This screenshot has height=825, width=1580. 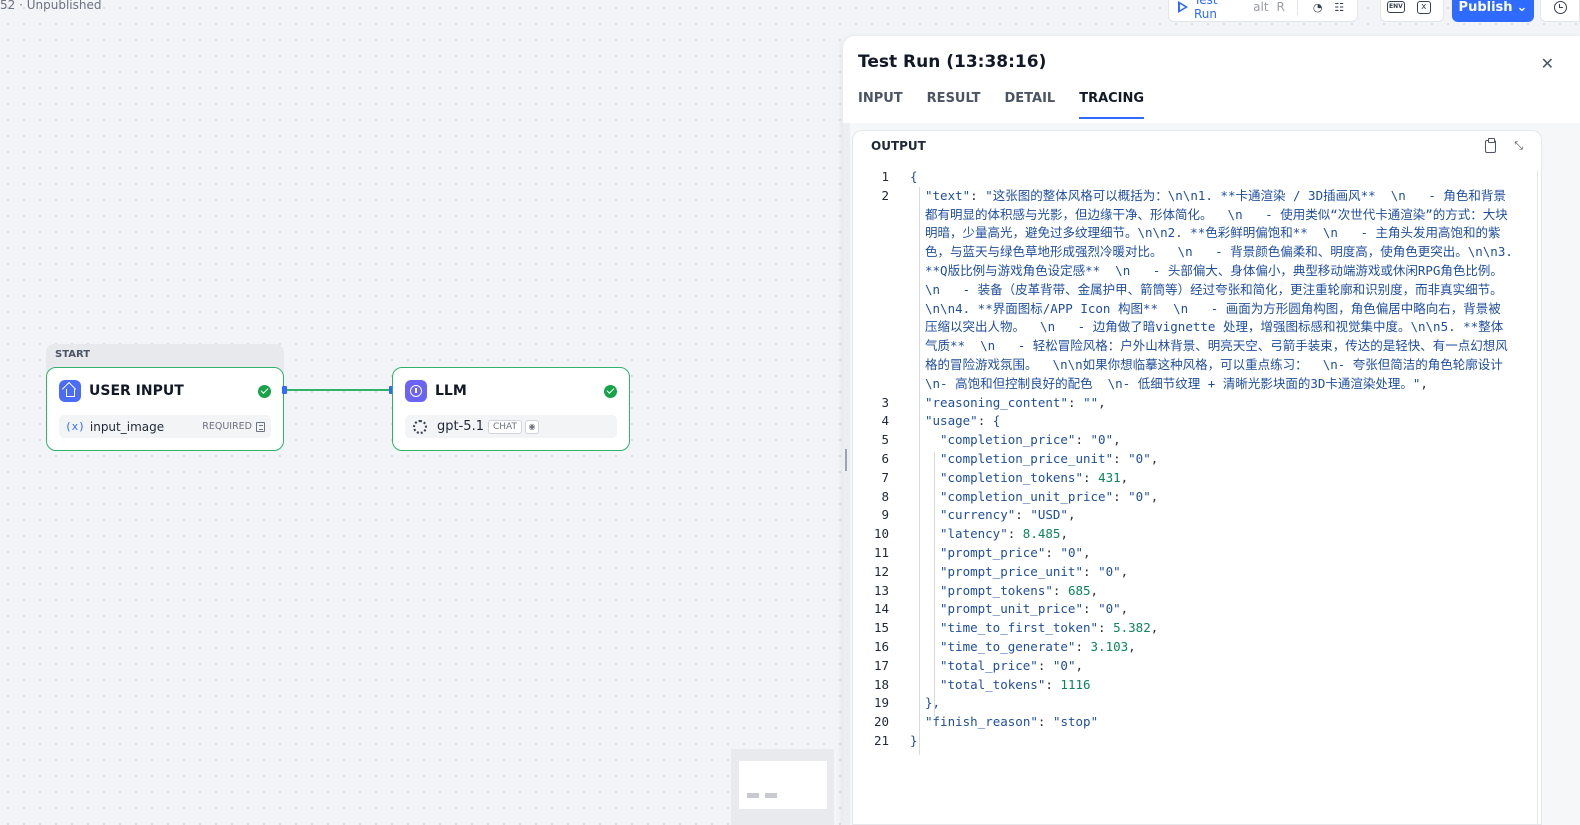 I want to click on tab-tracing: TRACING, so click(x=1112, y=105).